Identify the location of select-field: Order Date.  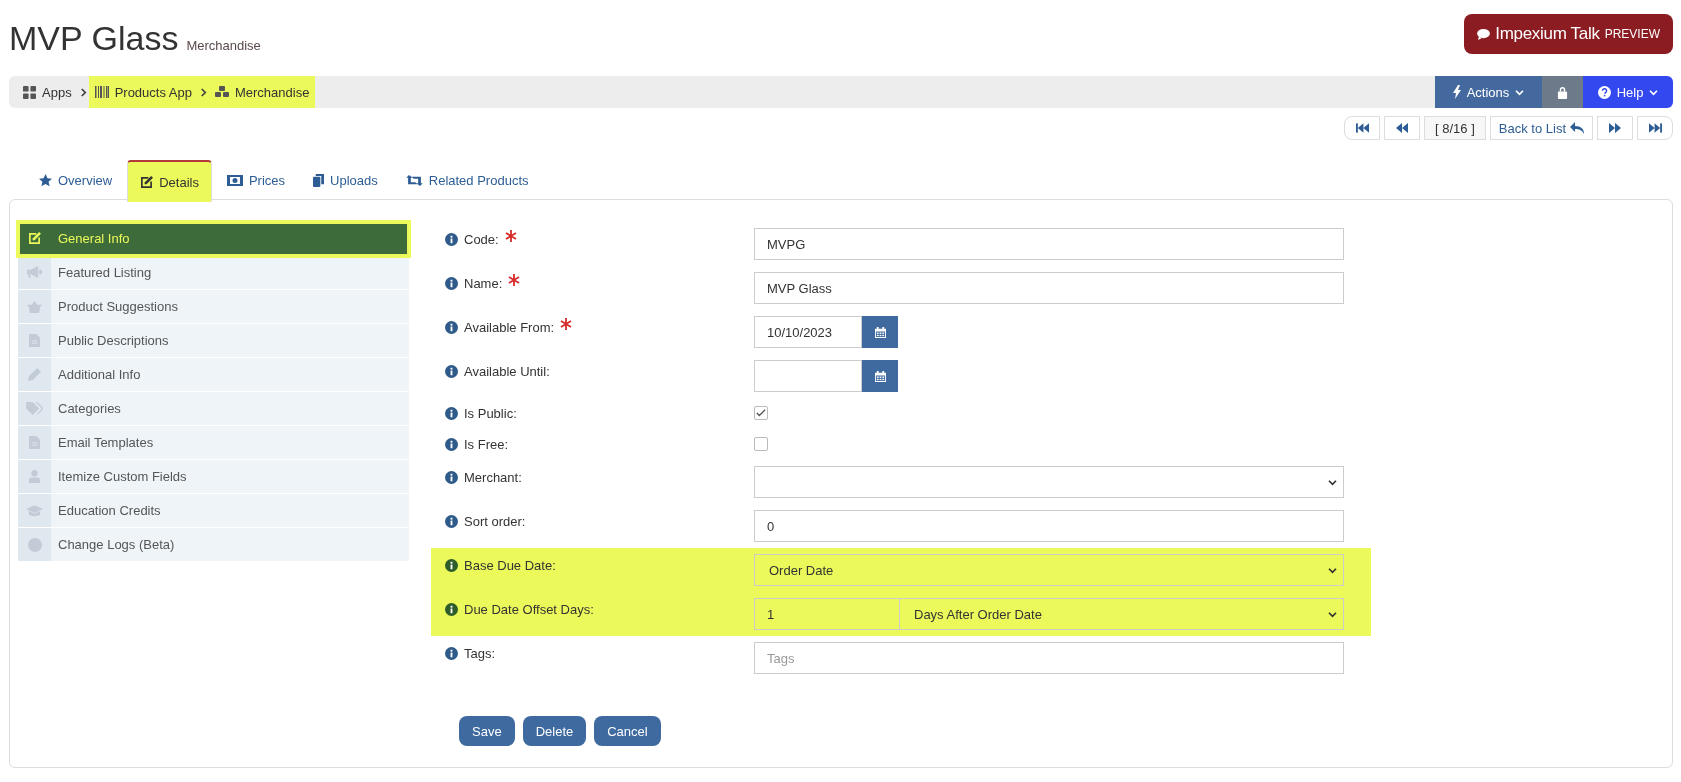
(1049, 570).